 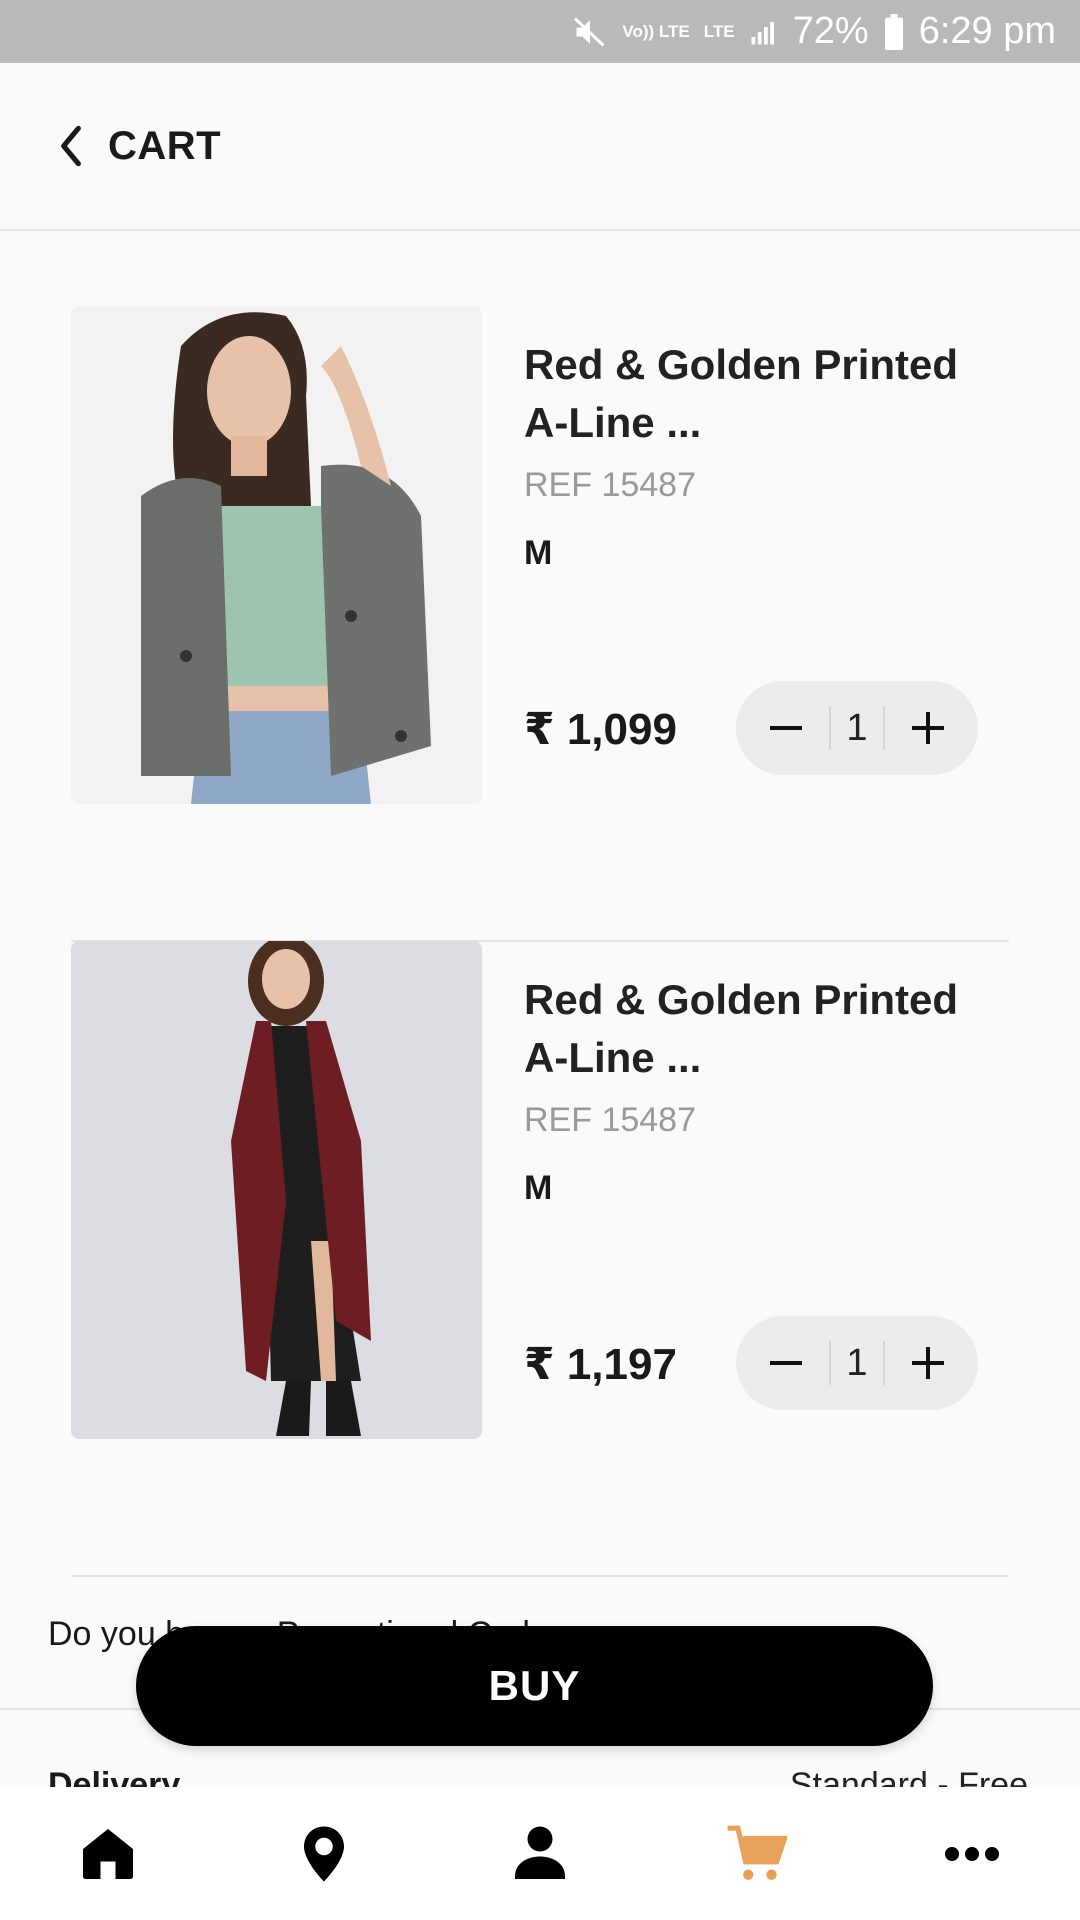 I want to click on volte-indicator: Vo)) LTE, so click(x=656, y=31).